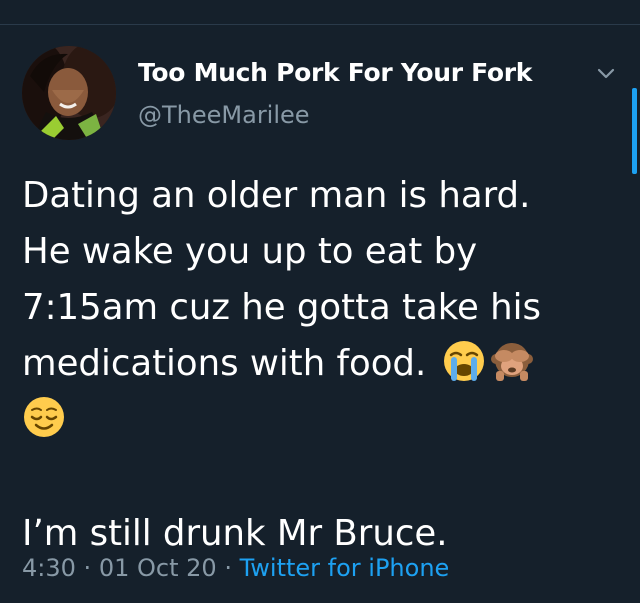 The width and height of the screenshot is (640, 603). Describe the element at coordinates (44, 417) in the screenshot. I see `relieved-face-emoji` at that location.